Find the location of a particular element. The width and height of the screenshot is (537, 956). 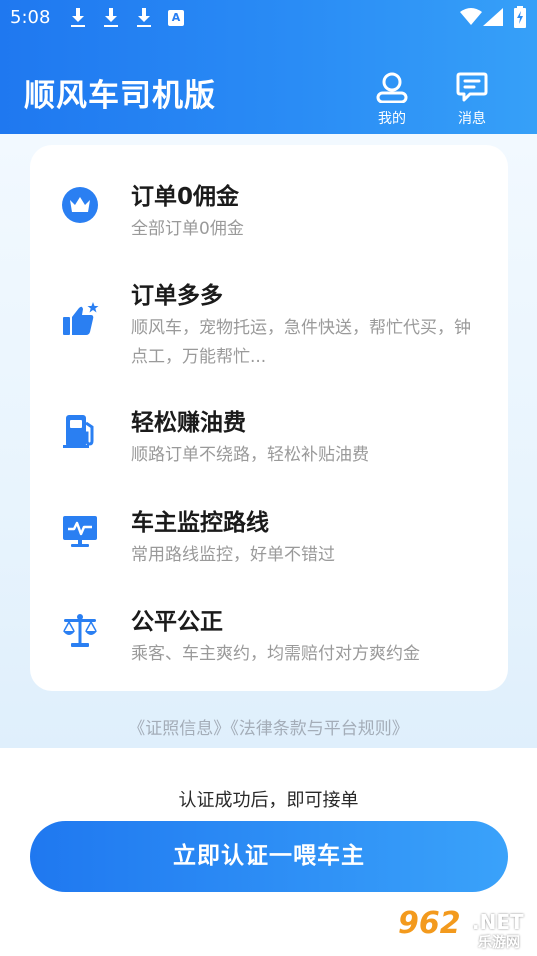

feature-title: 轻松赚油费 is located at coordinates (188, 423).